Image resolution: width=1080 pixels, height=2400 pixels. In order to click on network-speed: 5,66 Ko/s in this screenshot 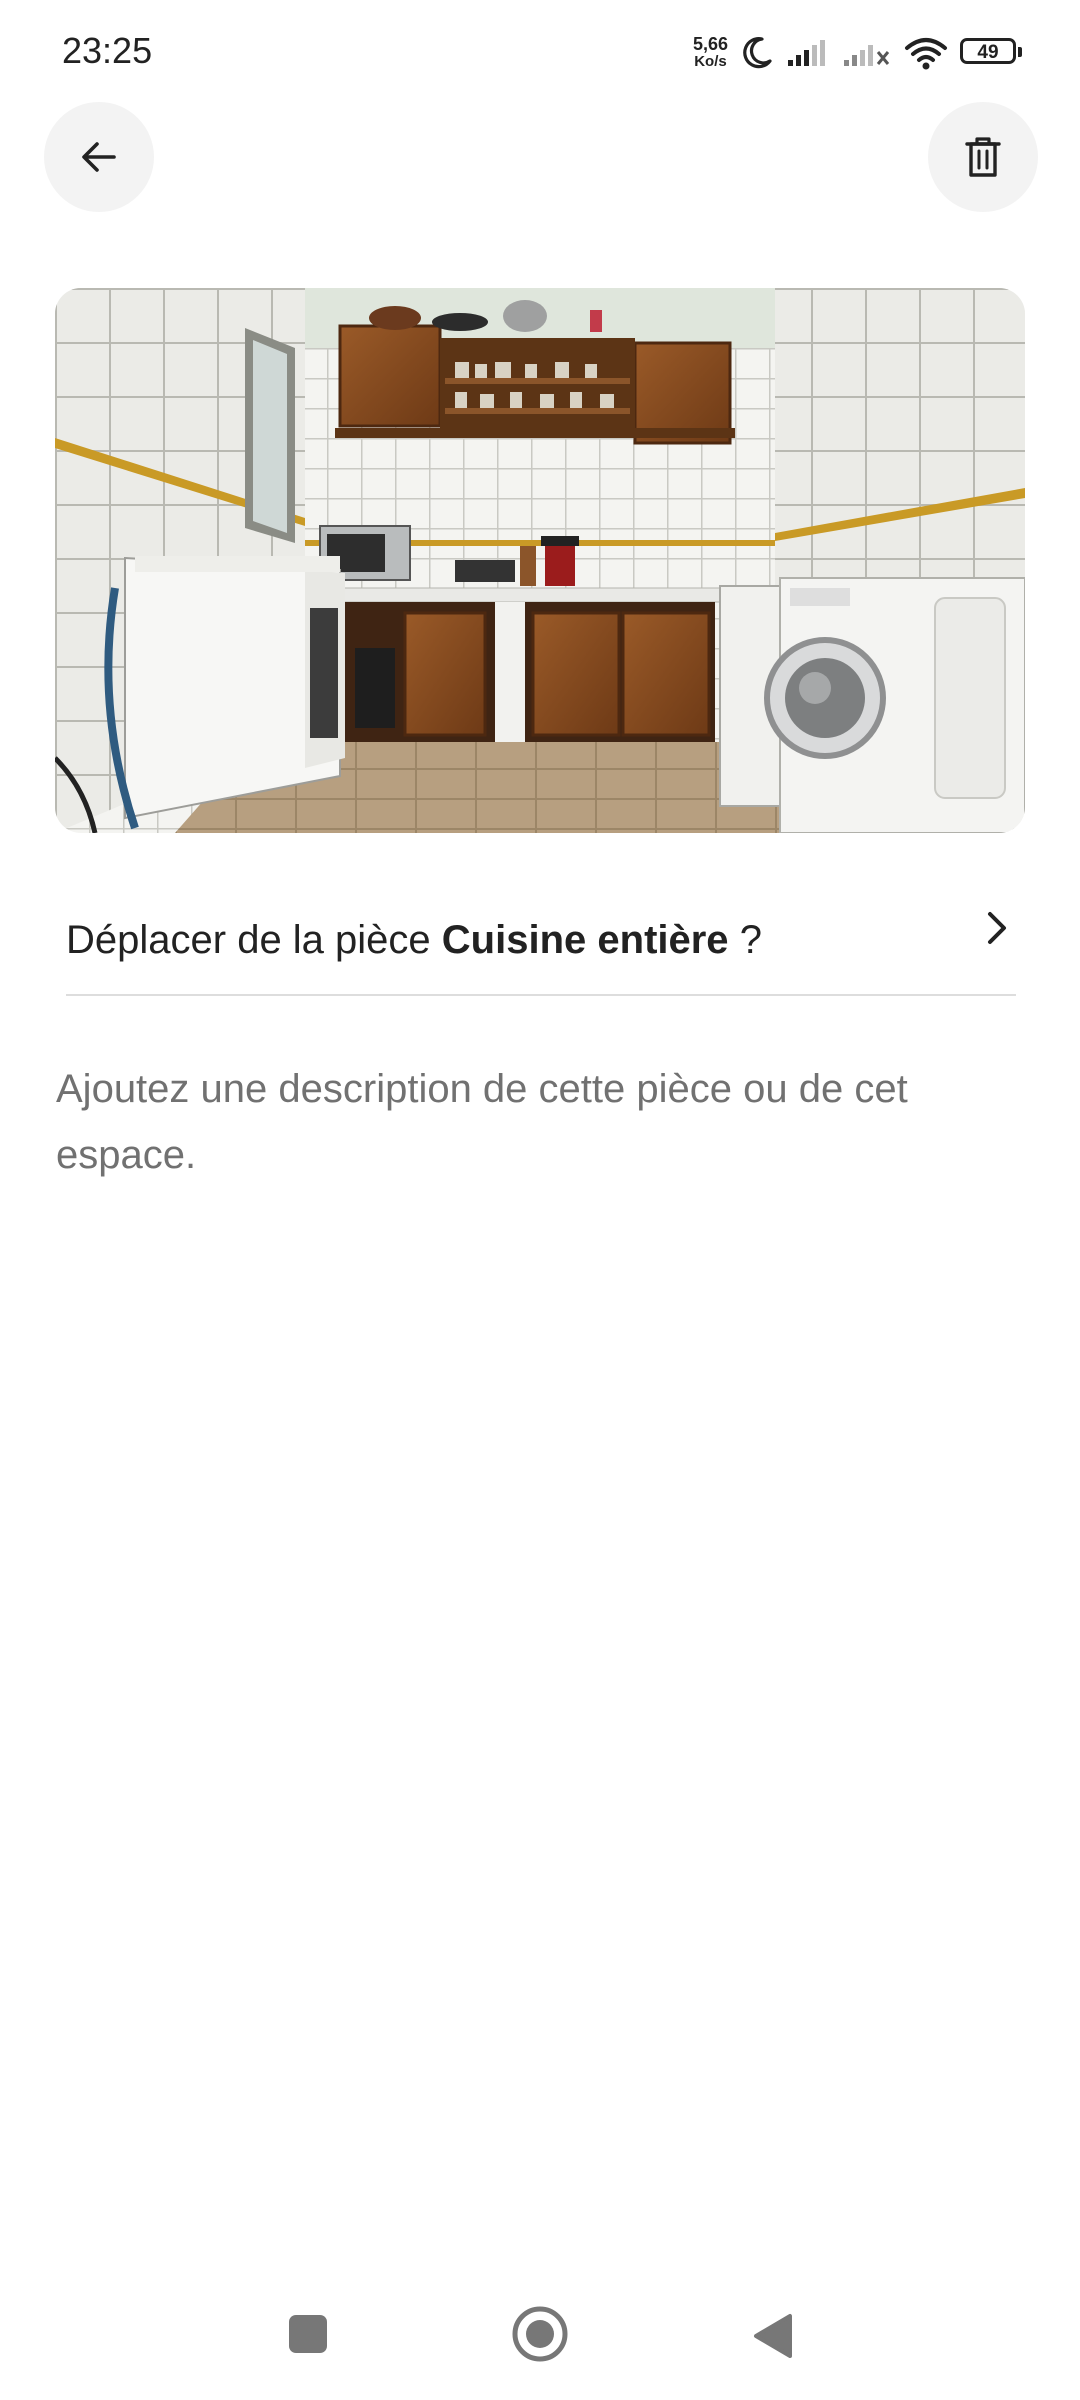, I will do `click(710, 53)`.